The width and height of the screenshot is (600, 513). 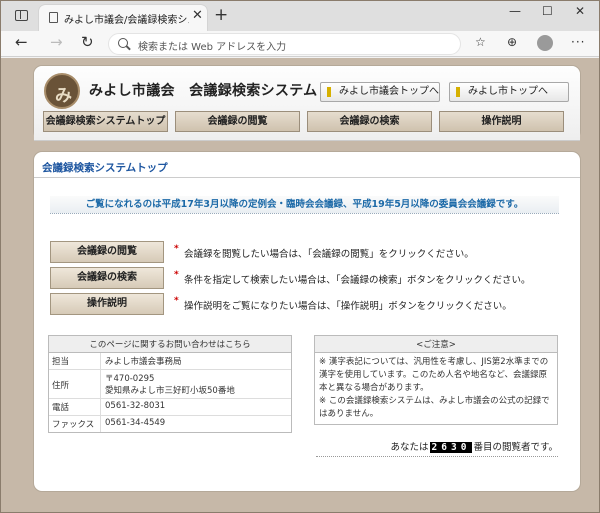 What do you see at coordinates (170, 344) in the screenshot?
I see `contact-heading: このページに関するお問い合わせはこちら` at bounding box center [170, 344].